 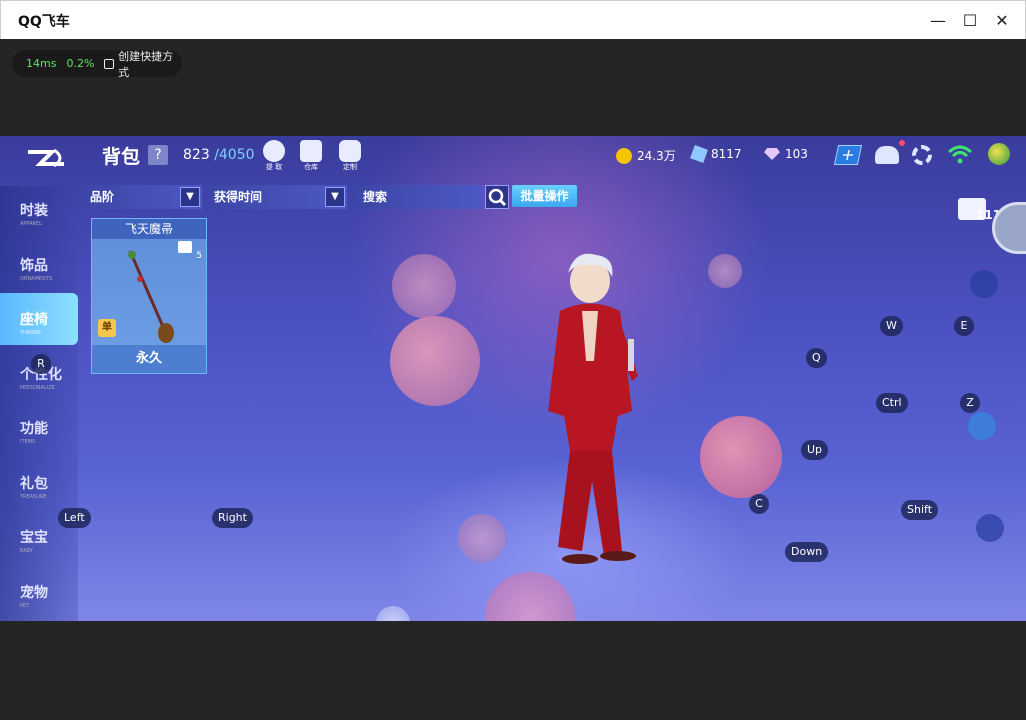 I want to click on key-hint-down: Down, so click(x=807, y=552).